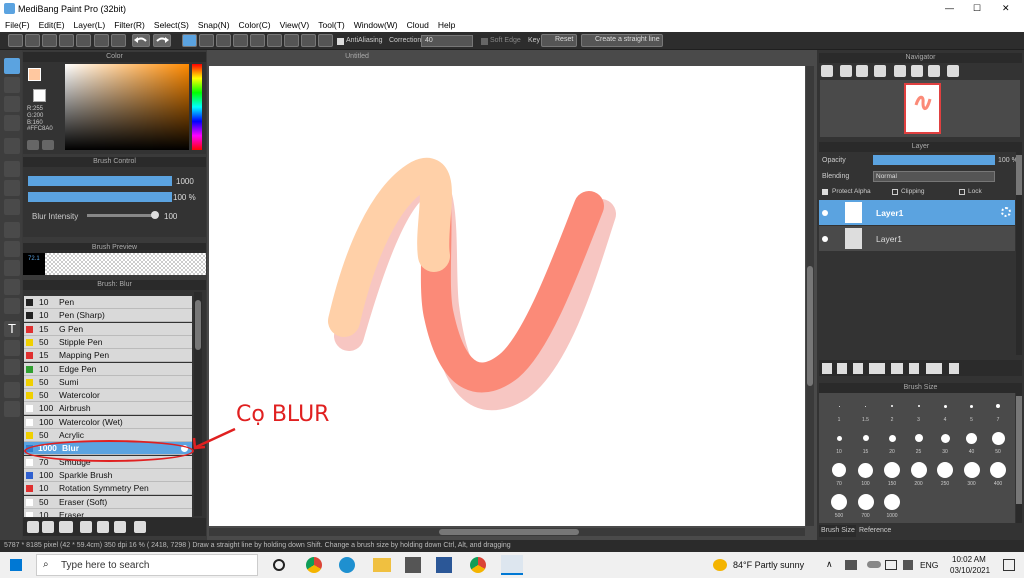  What do you see at coordinates (12, 207) in the screenshot?
I see `gradient-tool-icon` at bounding box center [12, 207].